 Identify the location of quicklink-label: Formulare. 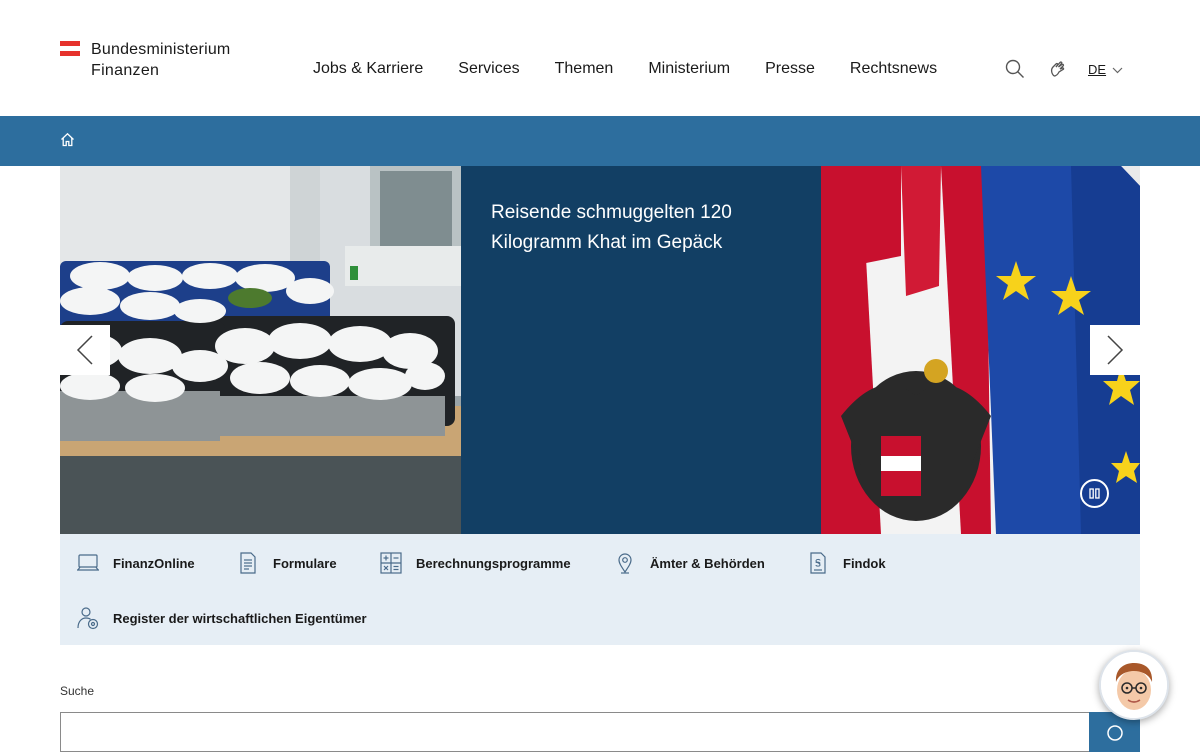
(305, 563).